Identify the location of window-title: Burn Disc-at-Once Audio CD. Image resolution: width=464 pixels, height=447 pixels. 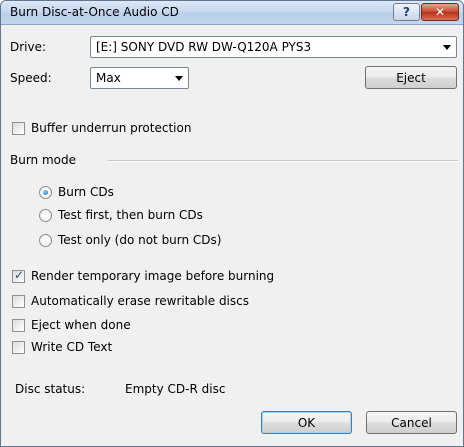
(94, 12).